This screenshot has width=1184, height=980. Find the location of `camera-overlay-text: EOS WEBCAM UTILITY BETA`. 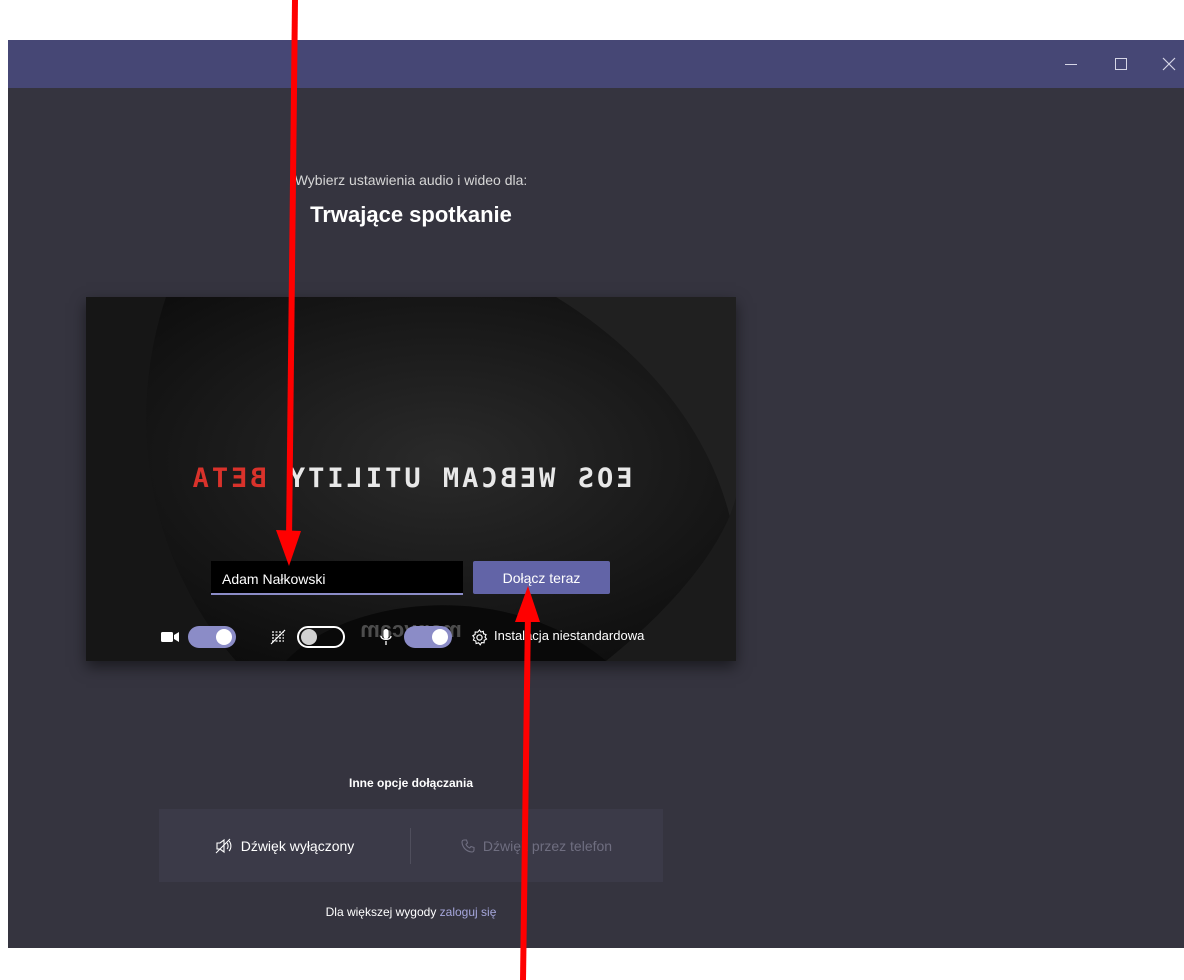

camera-overlay-text: EOS WEBCAM UTILITY BETA is located at coordinates (411, 478).